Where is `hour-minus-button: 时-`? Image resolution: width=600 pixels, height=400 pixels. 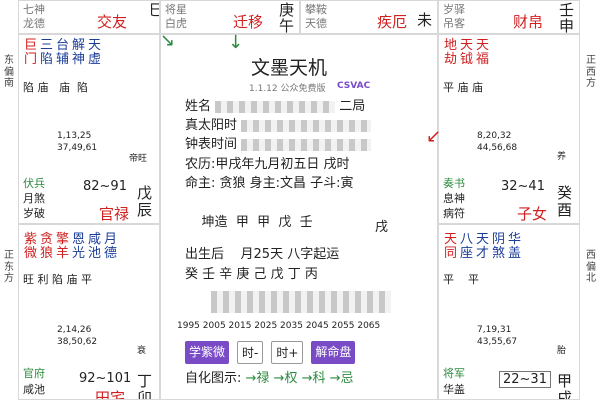 hour-minus-button: 时- is located at coordinates (250, 352).